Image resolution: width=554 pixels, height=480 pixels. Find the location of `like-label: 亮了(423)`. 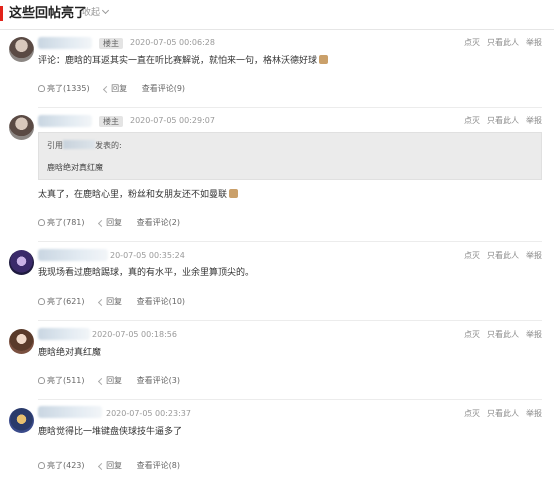

like-label: 亮了(423) is located at coordinates (66, 465).